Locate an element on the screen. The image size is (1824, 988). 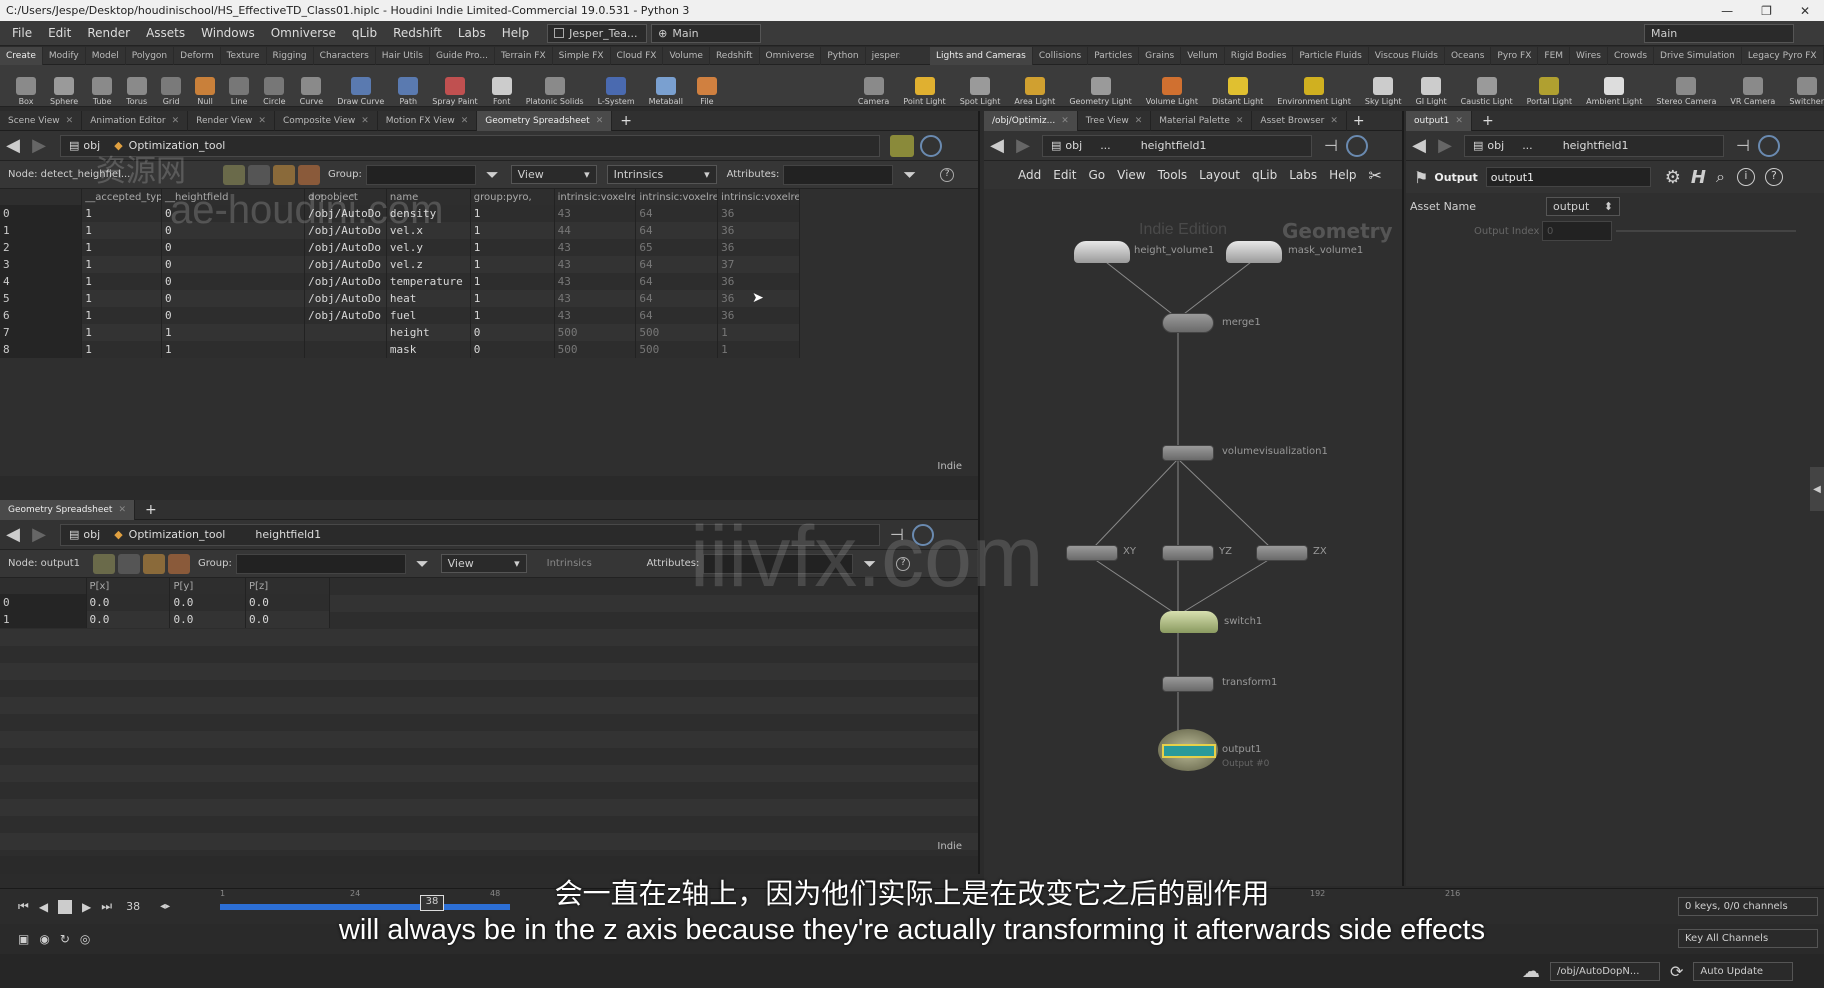
shelf-tool-file: File is located at coordinates (706, 86).